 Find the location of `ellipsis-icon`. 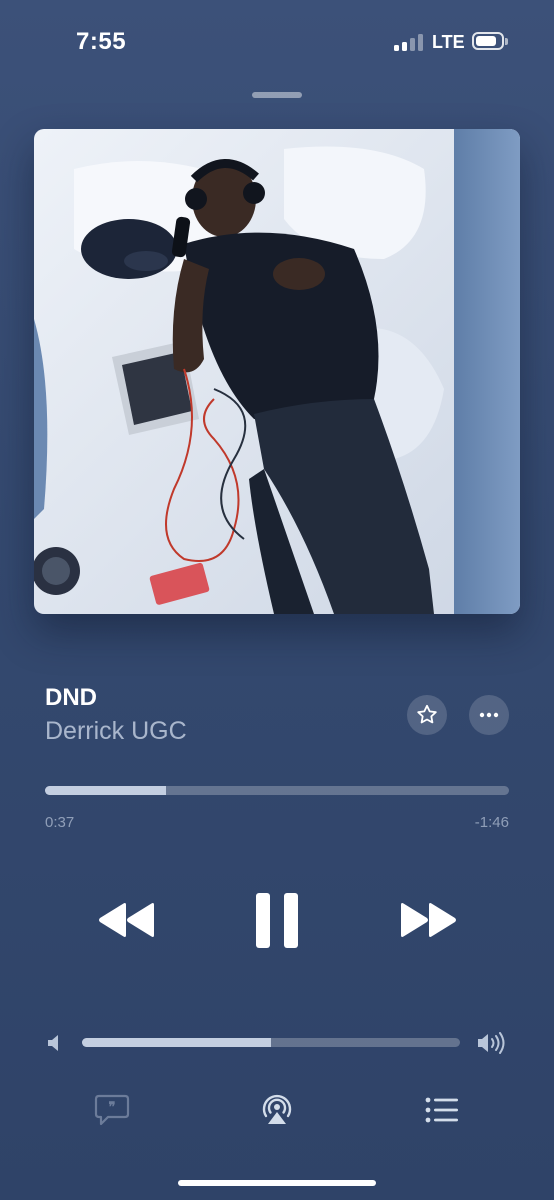

ellipsis-icon is located at coordinates (489, 715).